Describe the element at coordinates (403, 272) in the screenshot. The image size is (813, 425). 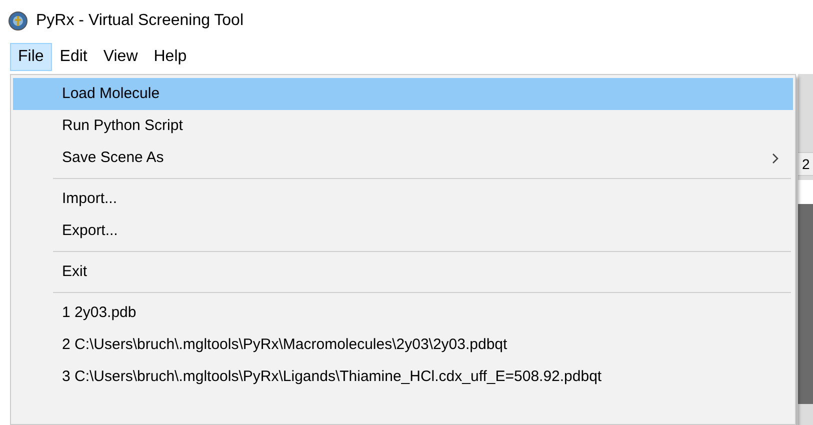
I see `menu-item: Exit` at that location.